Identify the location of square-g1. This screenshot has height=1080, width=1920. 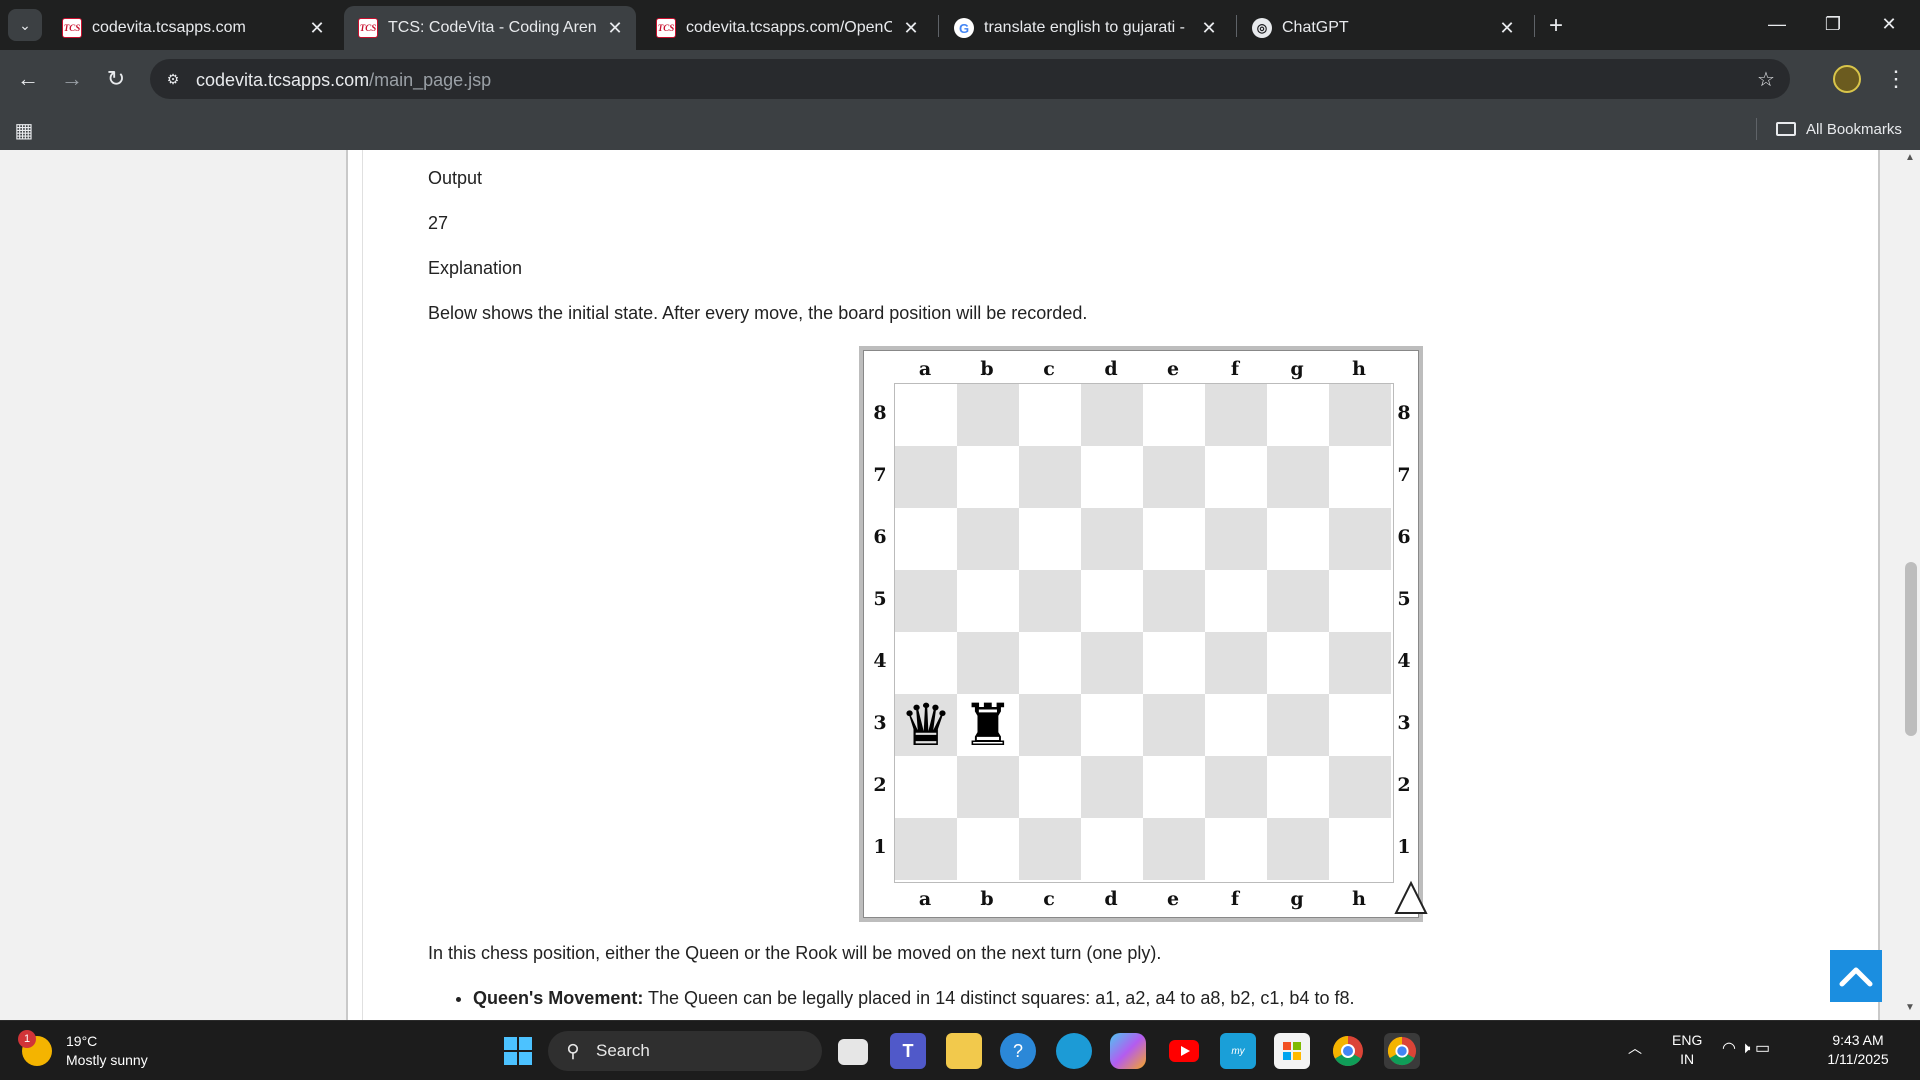
(1298, 849).